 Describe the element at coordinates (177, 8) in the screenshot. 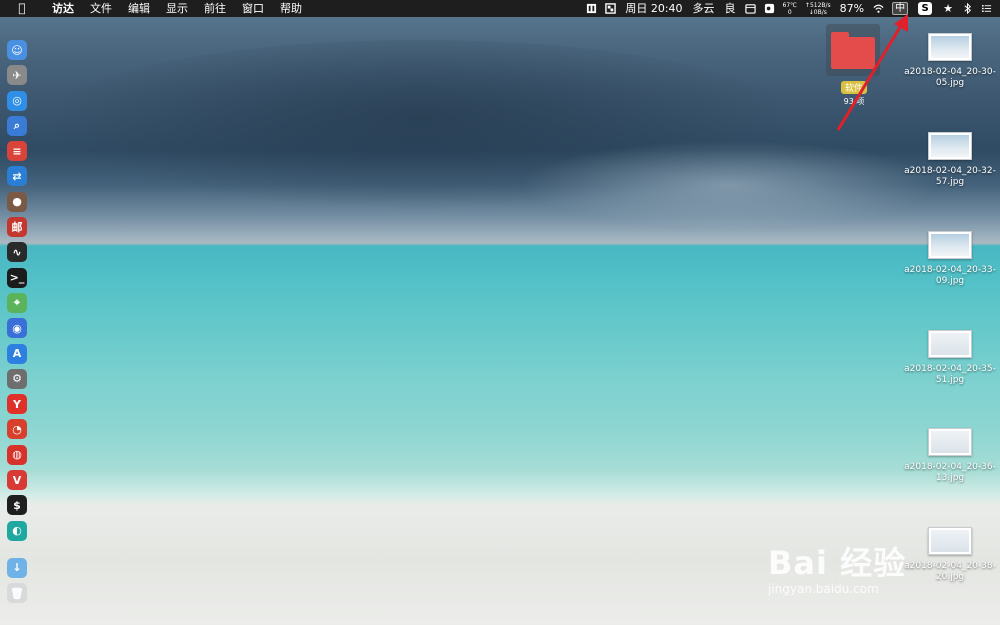

I see `menu-view: 显示` at that location.